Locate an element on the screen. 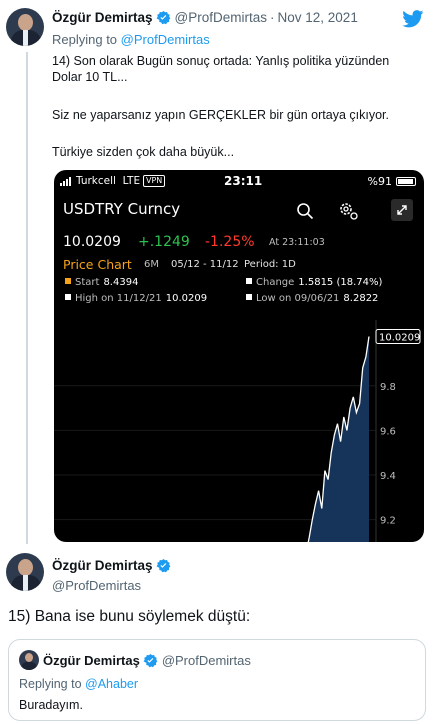 The height and width of the screenshot is (724, 434). quoted-header: Özgür Demirtaş @ProfDemirtas is located at coordinates (147, 660).